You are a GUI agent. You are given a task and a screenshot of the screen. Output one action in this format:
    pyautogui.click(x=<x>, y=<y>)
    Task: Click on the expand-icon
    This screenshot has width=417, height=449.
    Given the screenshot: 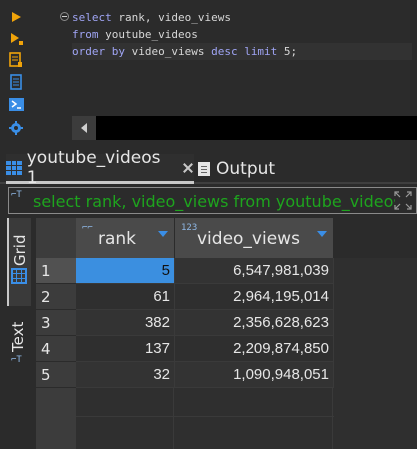 What is the action you would take?
    pyautogui.click(x=403, y=200)
    